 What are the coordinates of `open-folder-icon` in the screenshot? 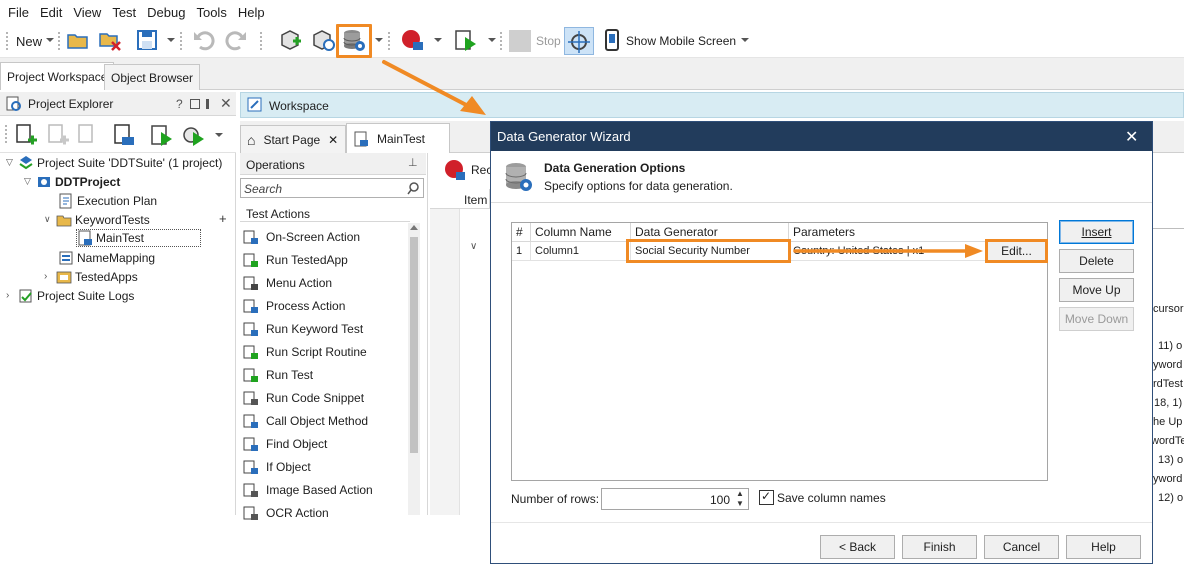 It's located at (78, 40).